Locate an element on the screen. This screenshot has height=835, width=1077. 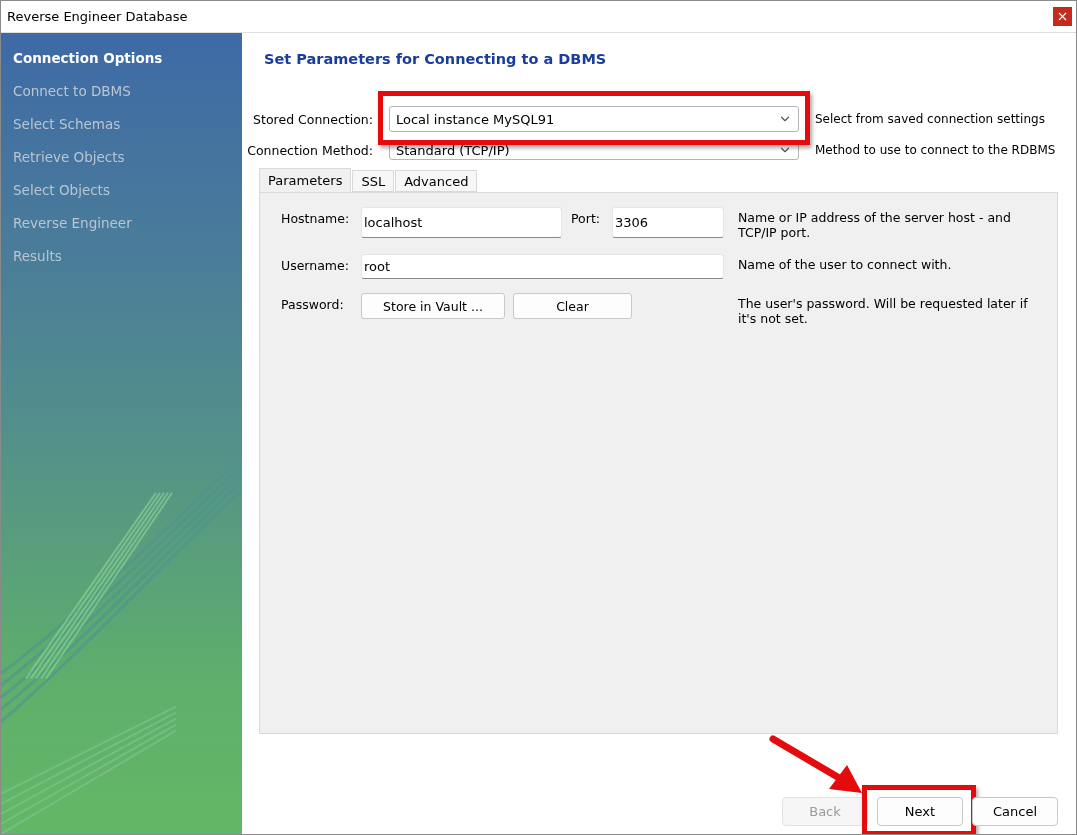
tab: SSL is located at coordinates (373, 181).